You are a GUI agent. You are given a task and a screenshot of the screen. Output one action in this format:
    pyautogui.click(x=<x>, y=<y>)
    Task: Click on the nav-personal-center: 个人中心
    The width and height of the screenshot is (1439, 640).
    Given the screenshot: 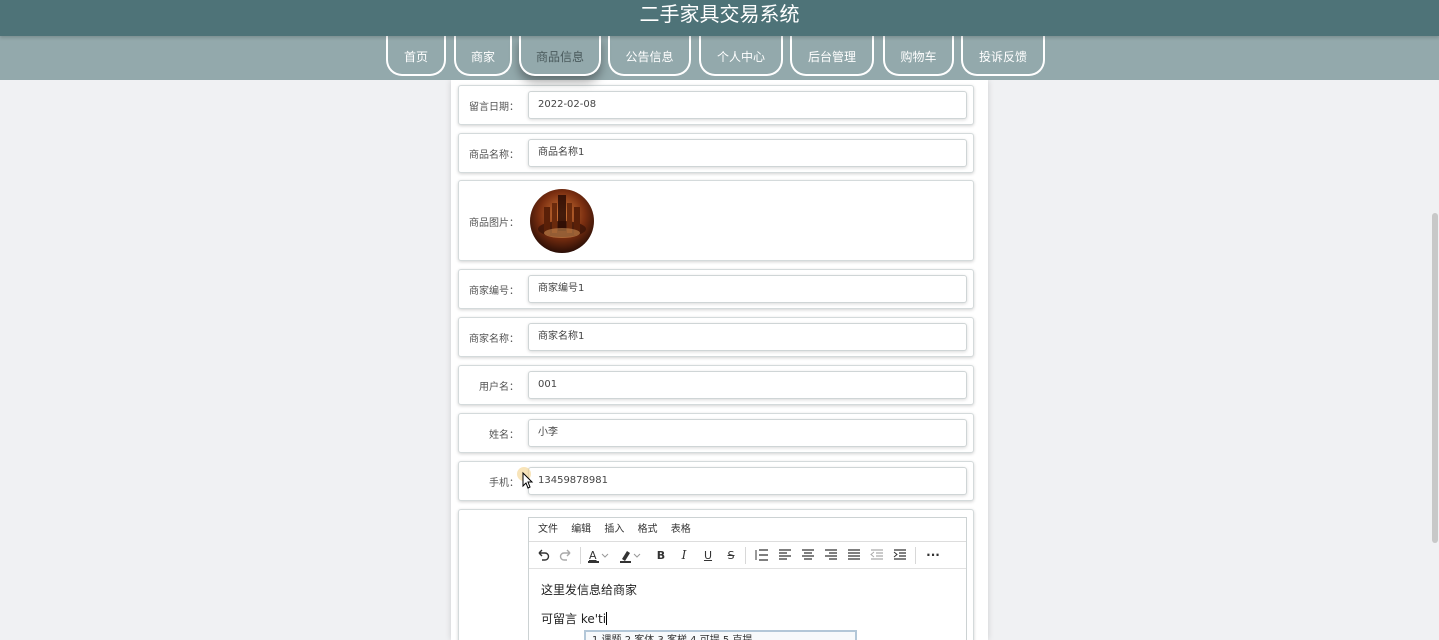 What is the action you would take?
    pyautogui.click(x=741, y=56)
    